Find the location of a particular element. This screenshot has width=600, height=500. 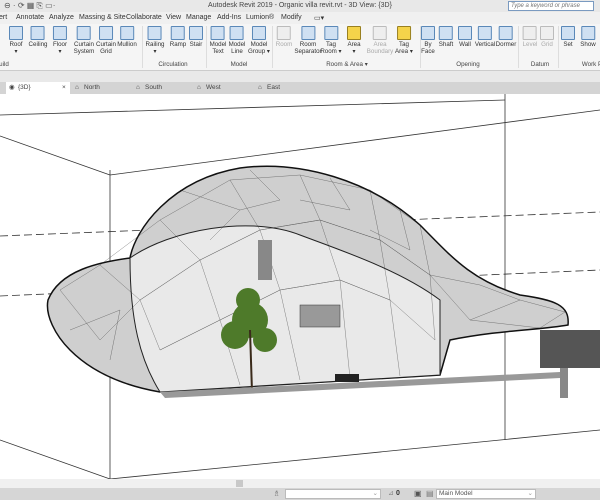

view-tab-east: ⌂ East is located at coordinates (267, 88).